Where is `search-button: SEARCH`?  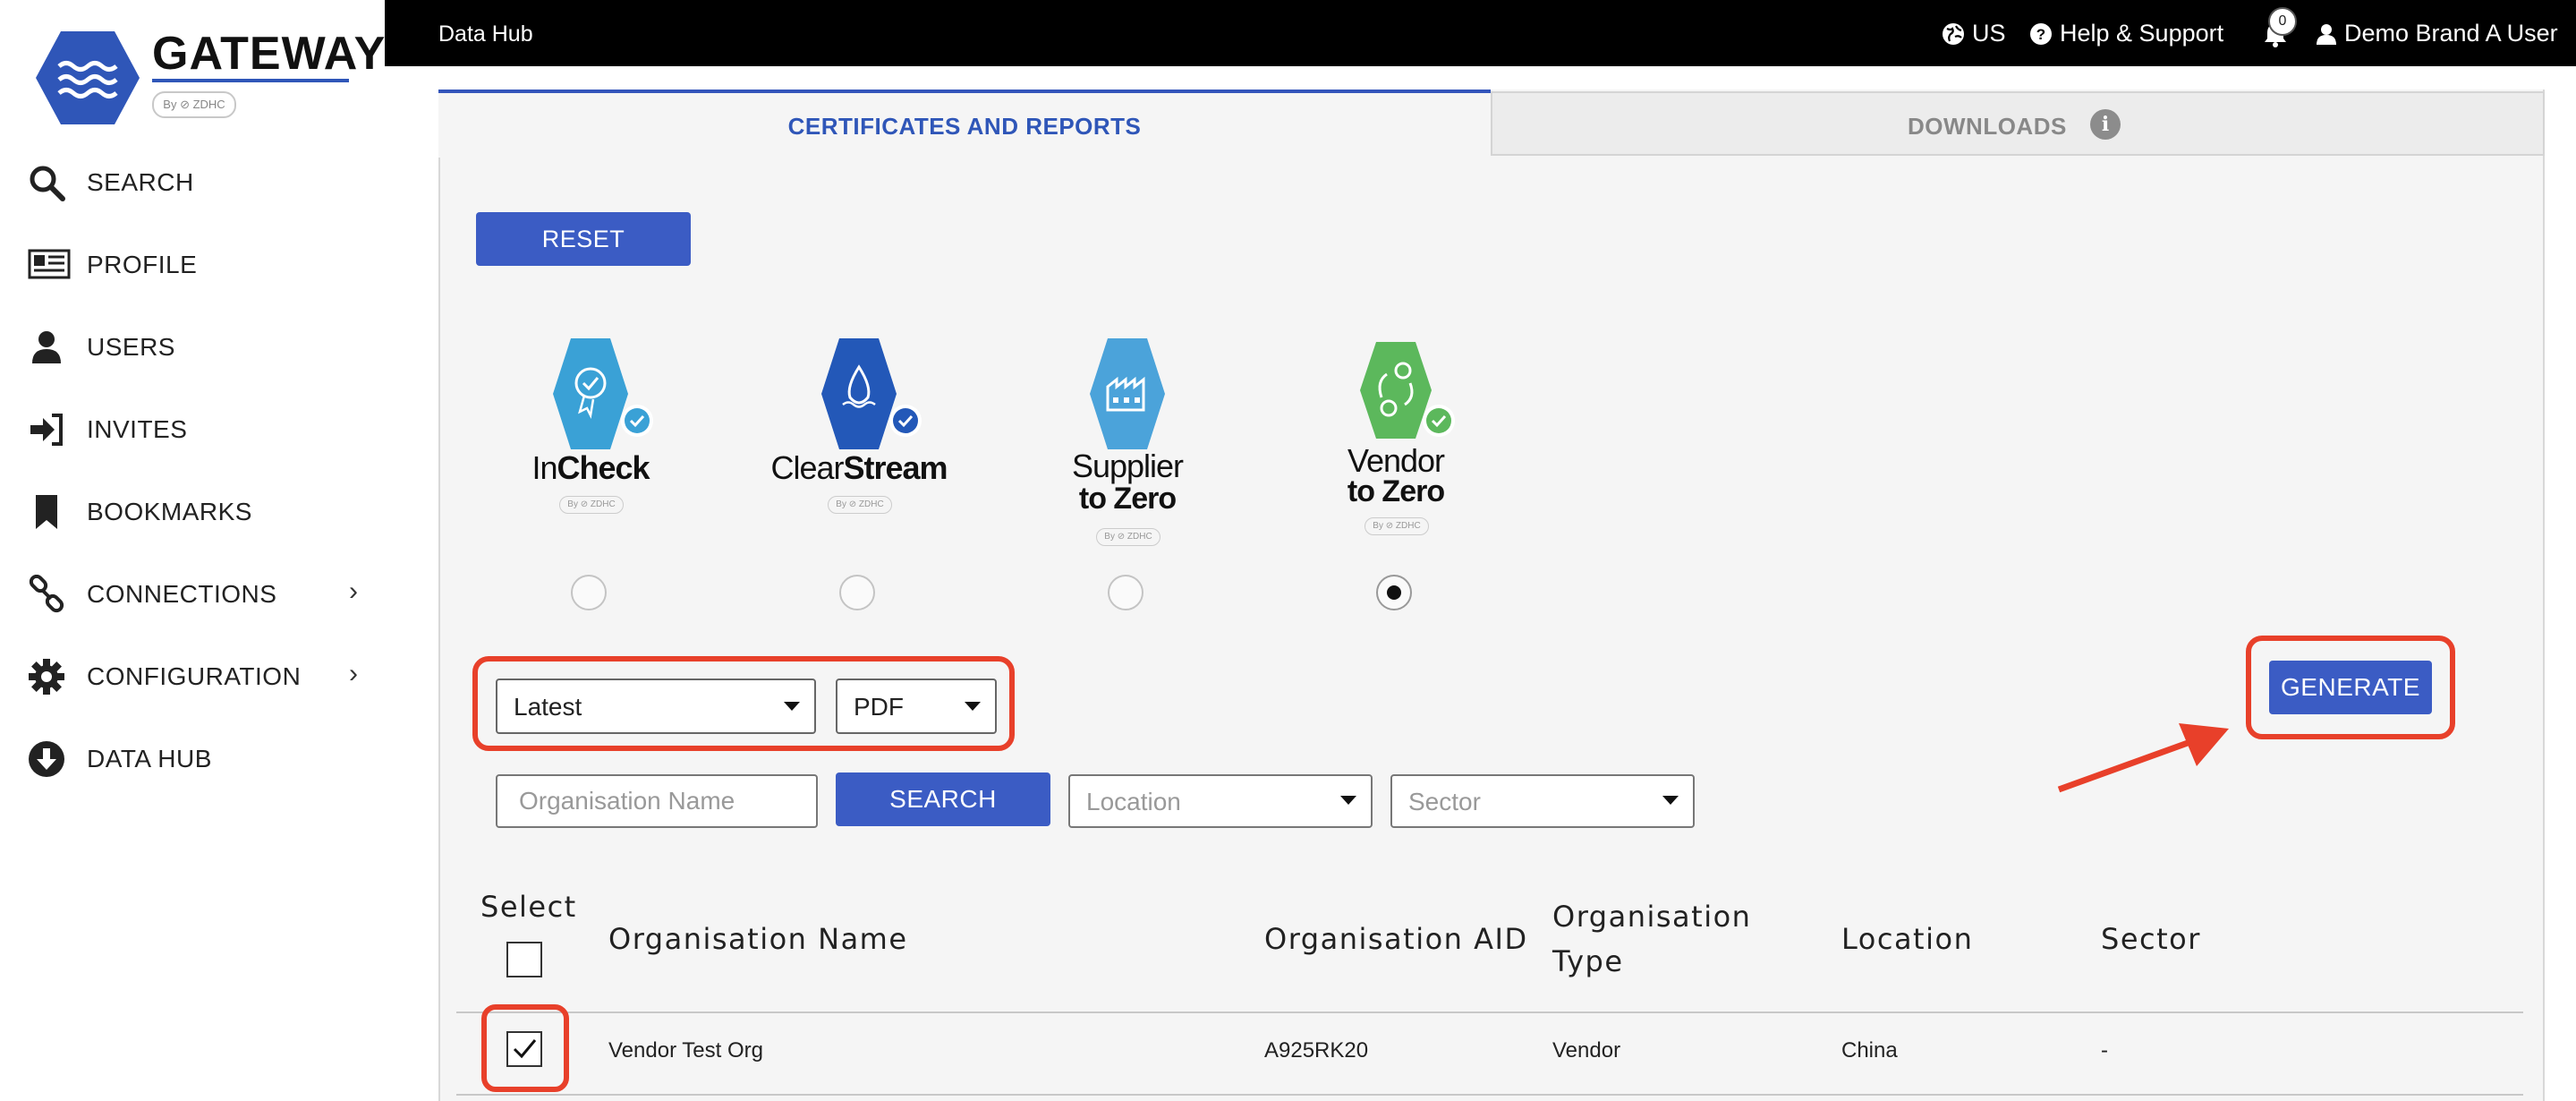 search-button: SEARCH is located at coordinates (943, 799).